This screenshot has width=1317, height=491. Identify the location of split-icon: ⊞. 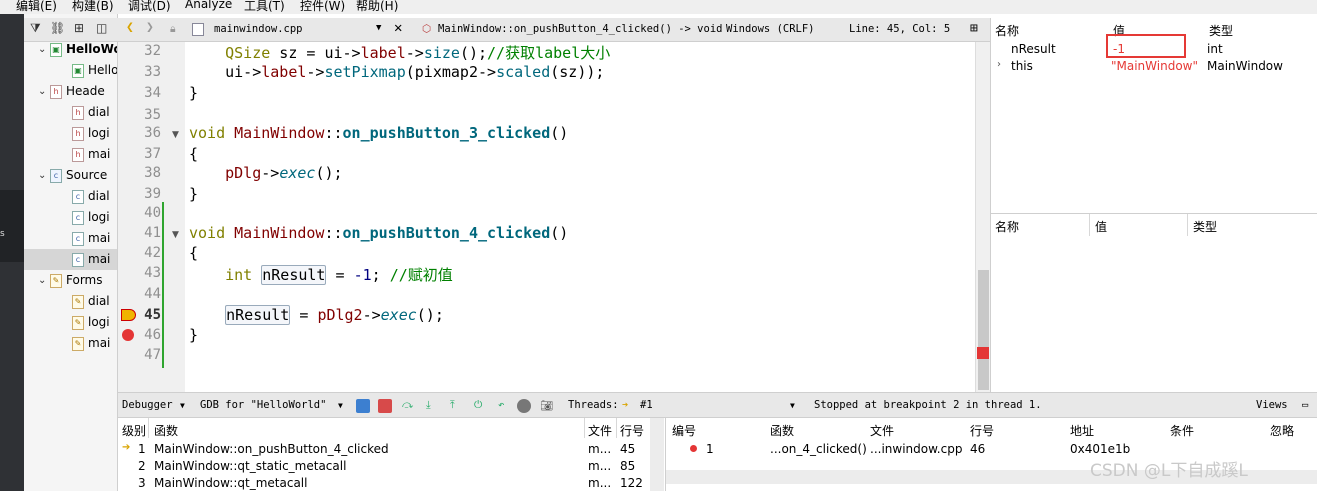
(974, 28).